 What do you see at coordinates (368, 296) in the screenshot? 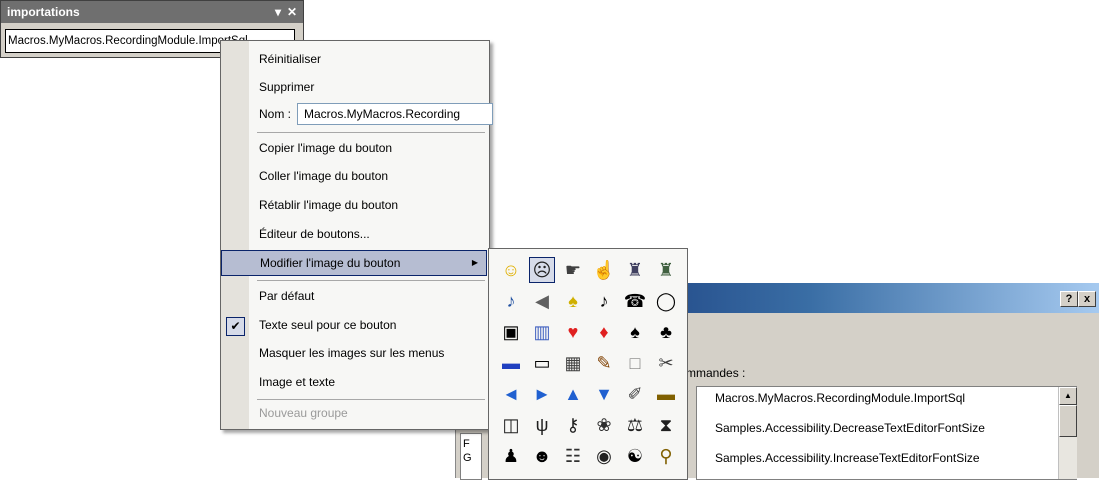
I see `menu-item-default-style: Par défaut` at bounding box center [368, 296].